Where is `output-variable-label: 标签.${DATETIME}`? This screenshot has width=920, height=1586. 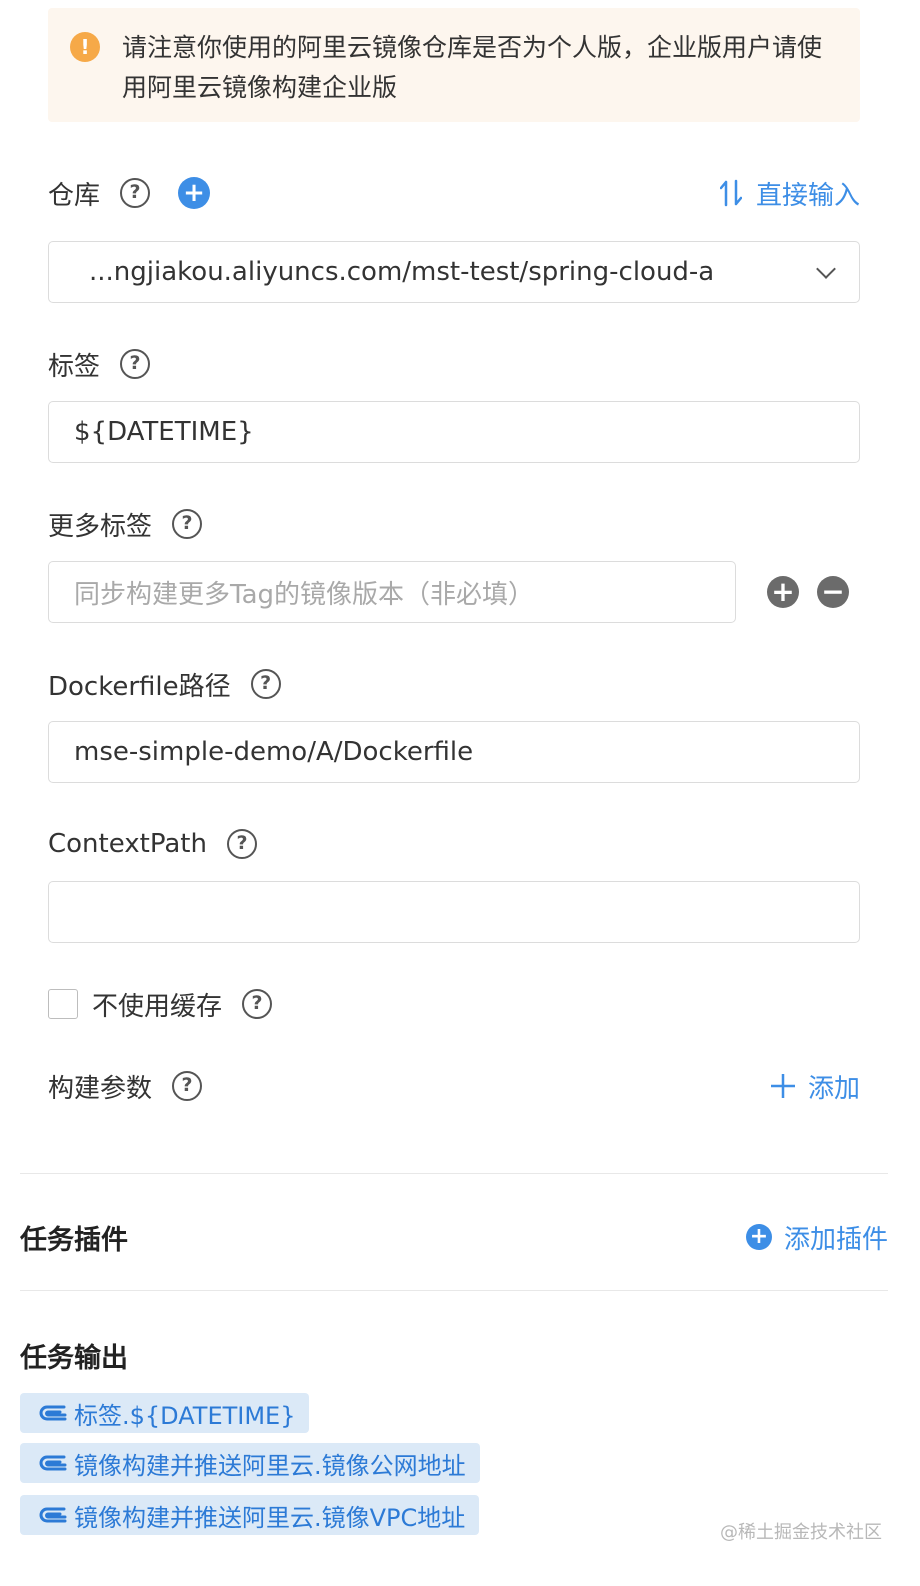
output-variable-label: 标签.${DATETIME} is located at coordinates (185, 1415).